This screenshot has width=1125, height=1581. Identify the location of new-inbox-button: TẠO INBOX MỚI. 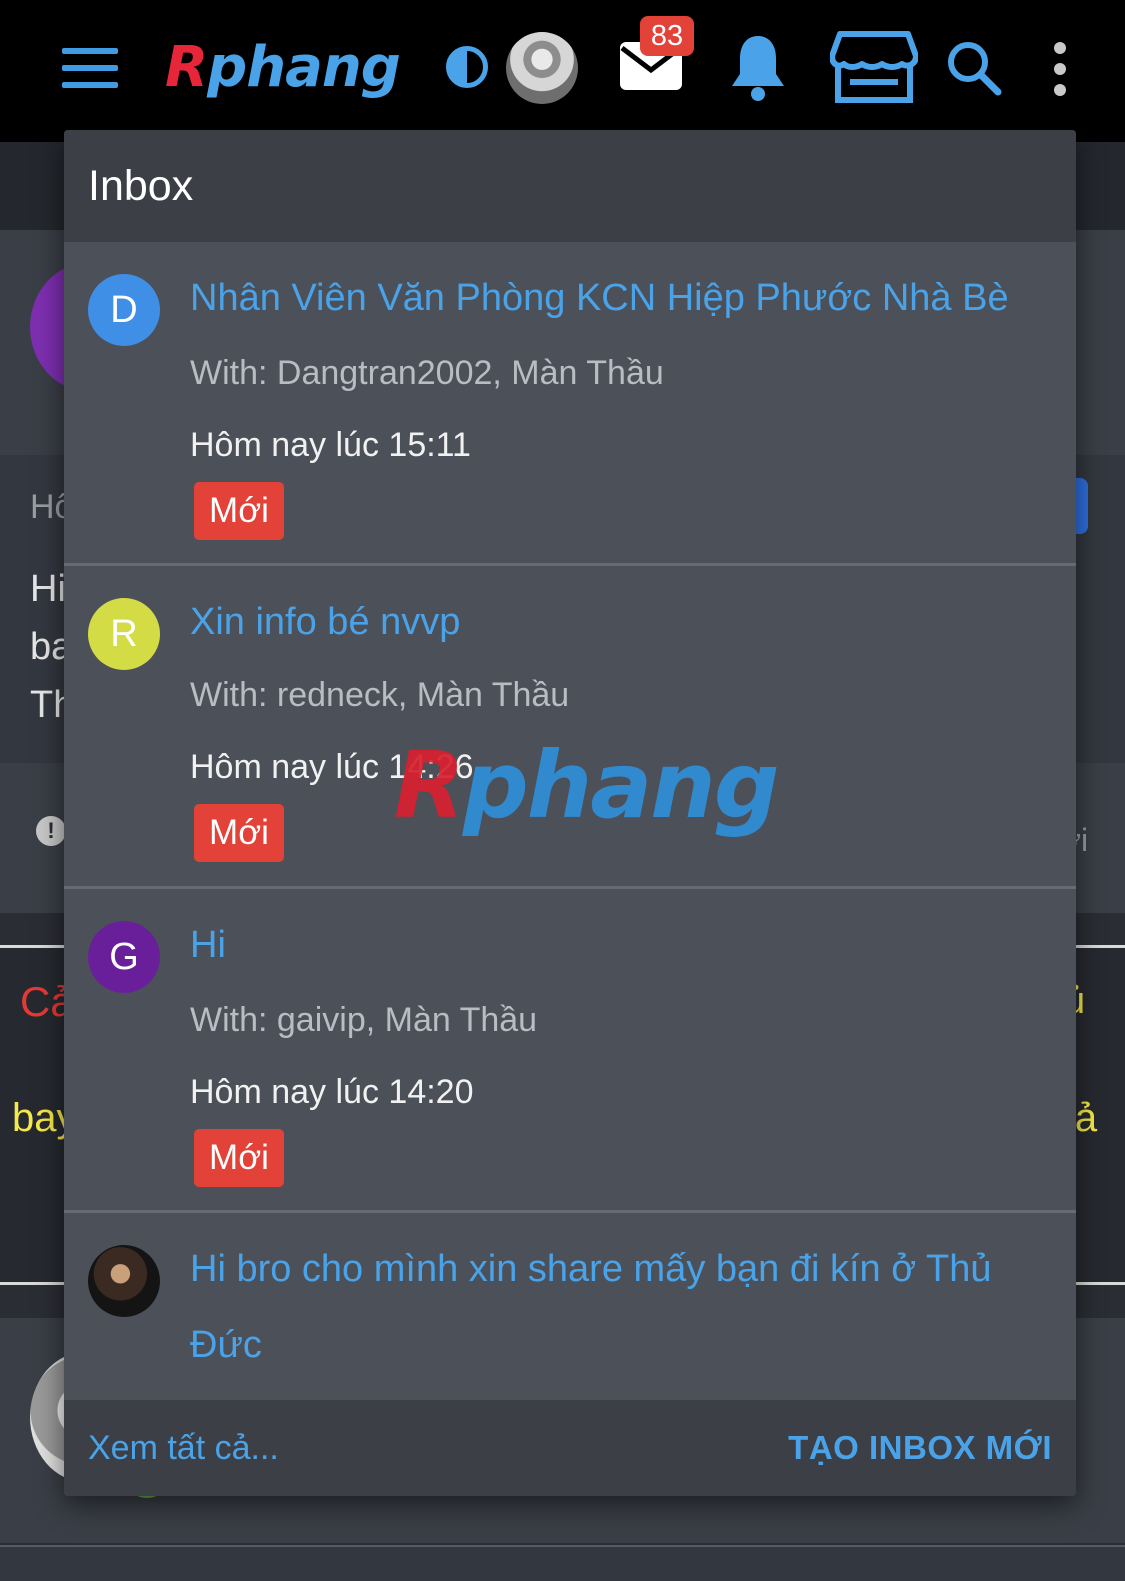
(920, 1448).